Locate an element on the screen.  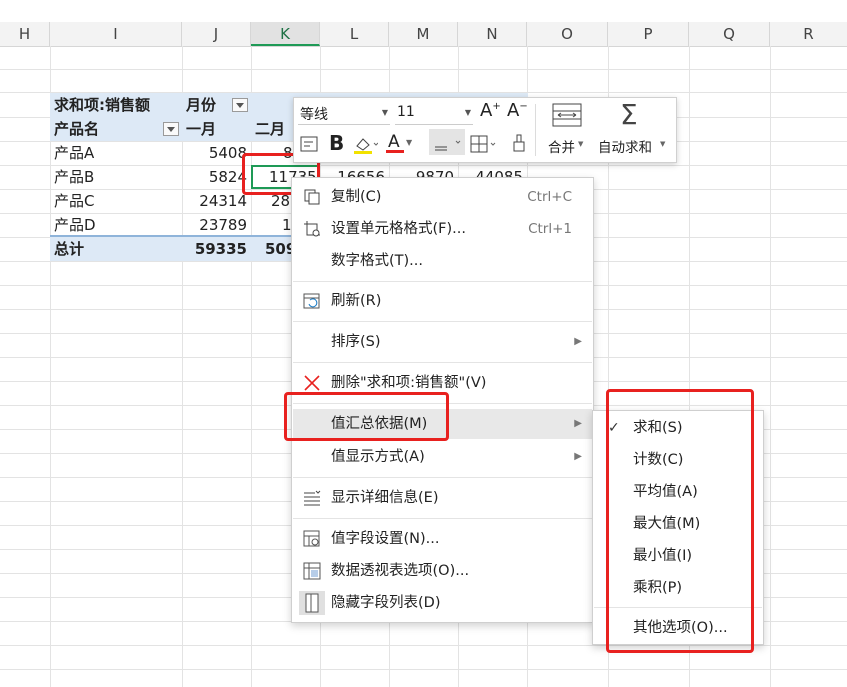
pivot-cell: 5408 is located at coordinates (214, 153).